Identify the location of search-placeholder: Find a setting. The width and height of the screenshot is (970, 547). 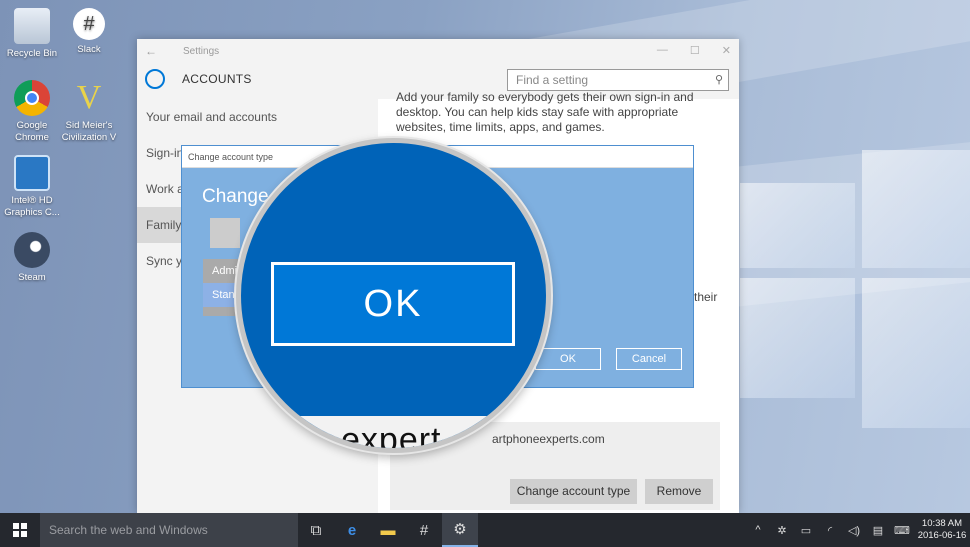
(552, 80).